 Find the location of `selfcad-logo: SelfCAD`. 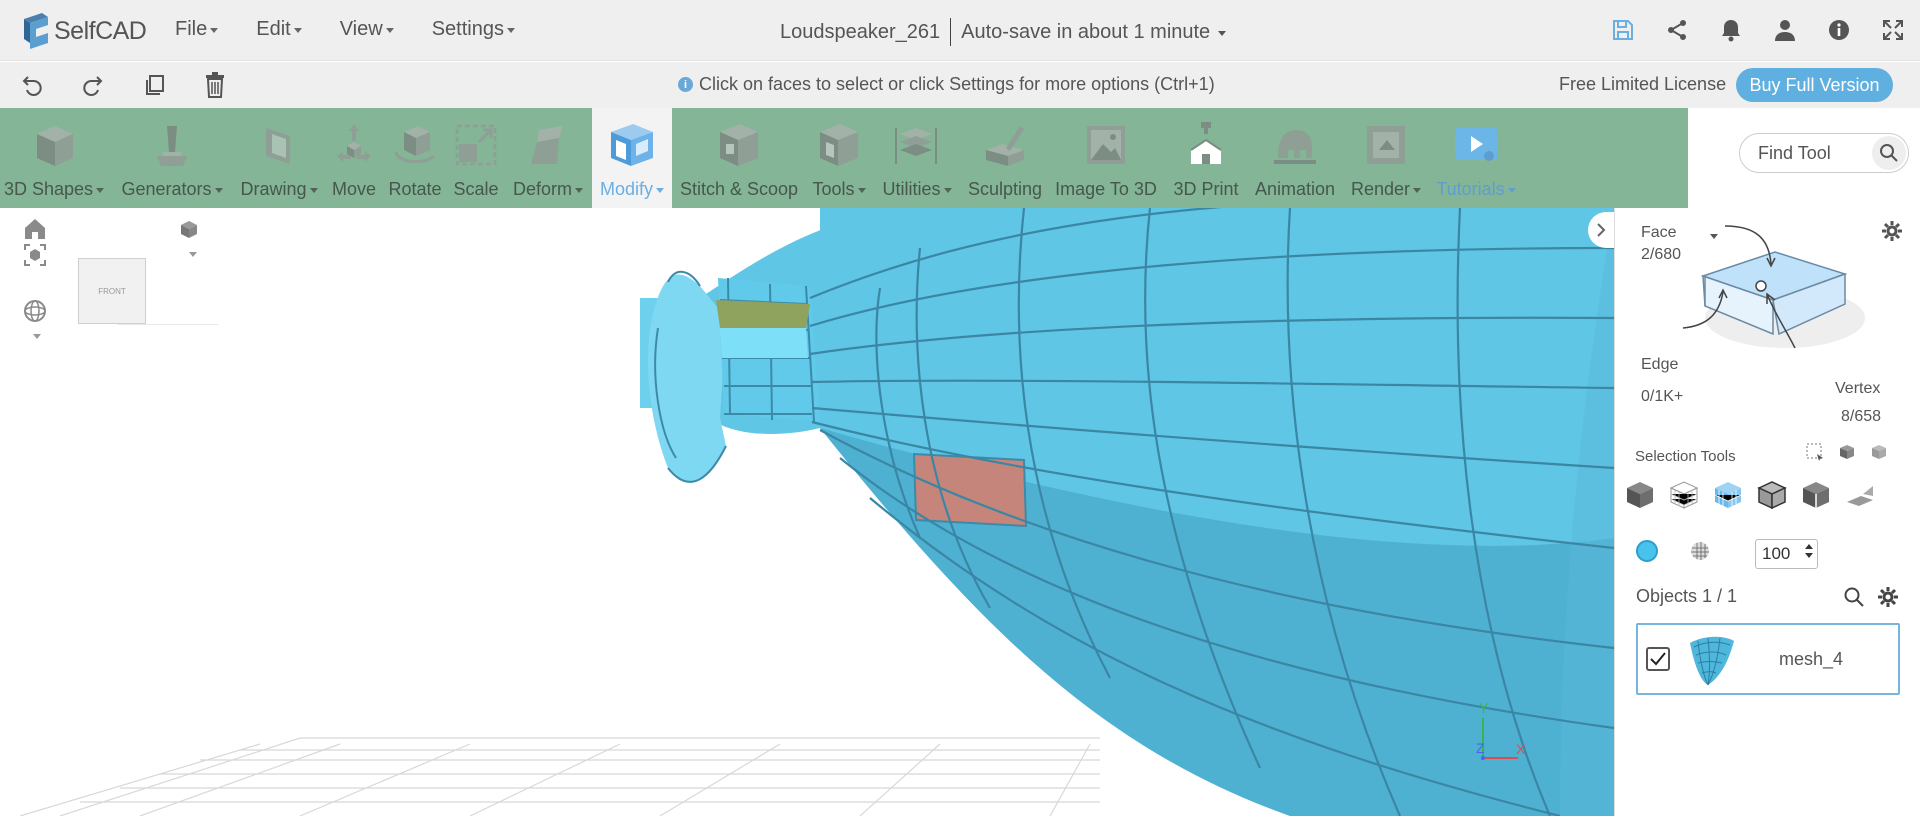

selfcad-logo: SelfCAD is located at coordinates (83, 31).